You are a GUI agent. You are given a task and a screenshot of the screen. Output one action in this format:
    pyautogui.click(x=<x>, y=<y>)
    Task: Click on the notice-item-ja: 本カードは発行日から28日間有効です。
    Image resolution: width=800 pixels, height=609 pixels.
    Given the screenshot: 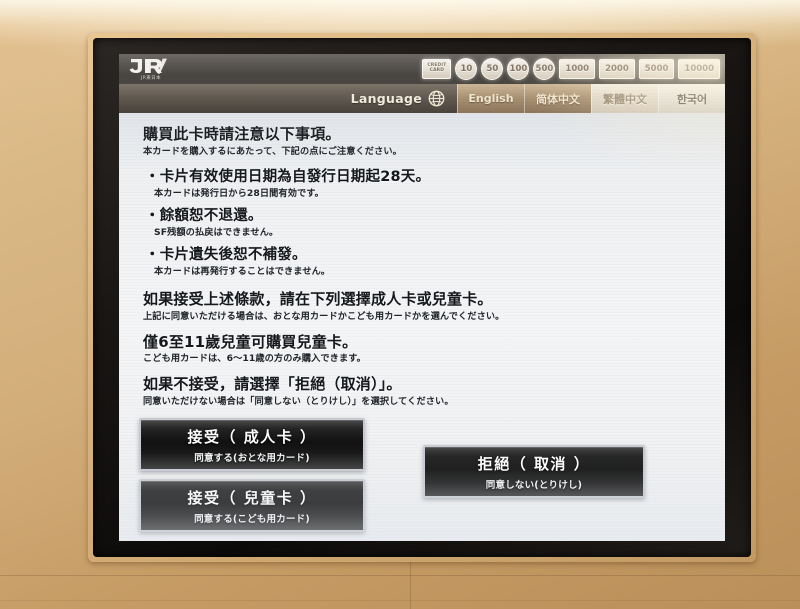 What is the action you would take?
    pyautogui.click(x=239, y=193)
    